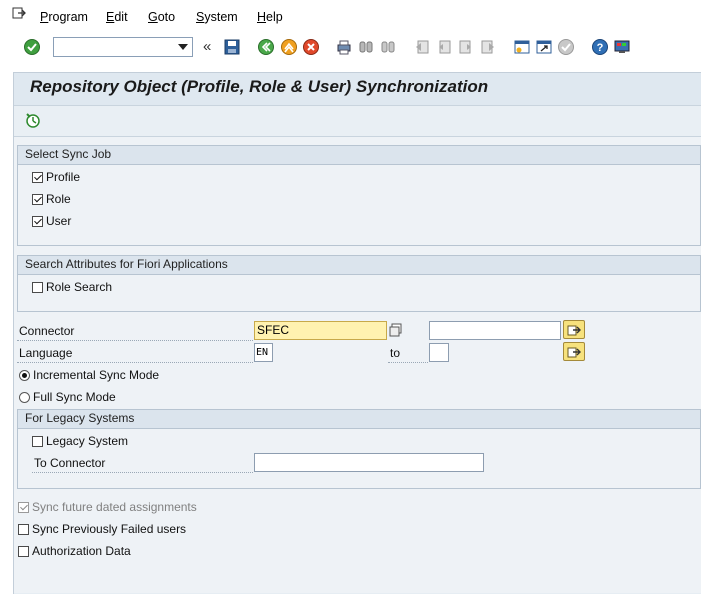 This screenshot has width=701, height=594. What do you see at coordinates (232, 47) in the screenshot?
I see `save-icon` at bounding box center [232, 47].